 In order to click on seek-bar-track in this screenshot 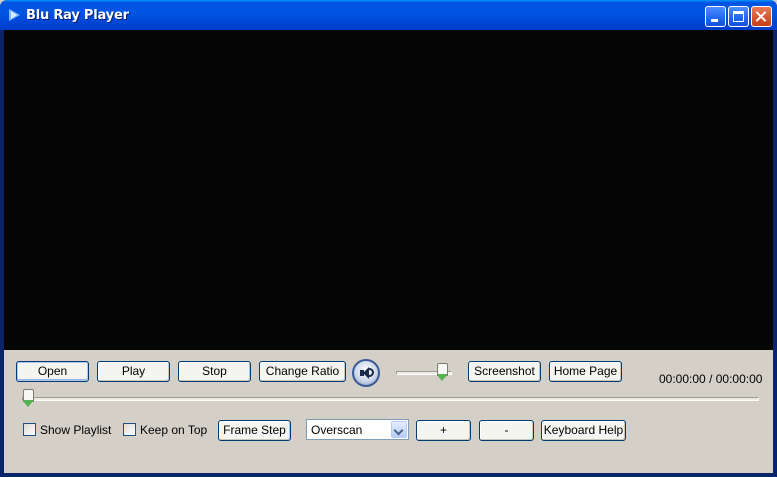, I will do `click(390, 399)`.